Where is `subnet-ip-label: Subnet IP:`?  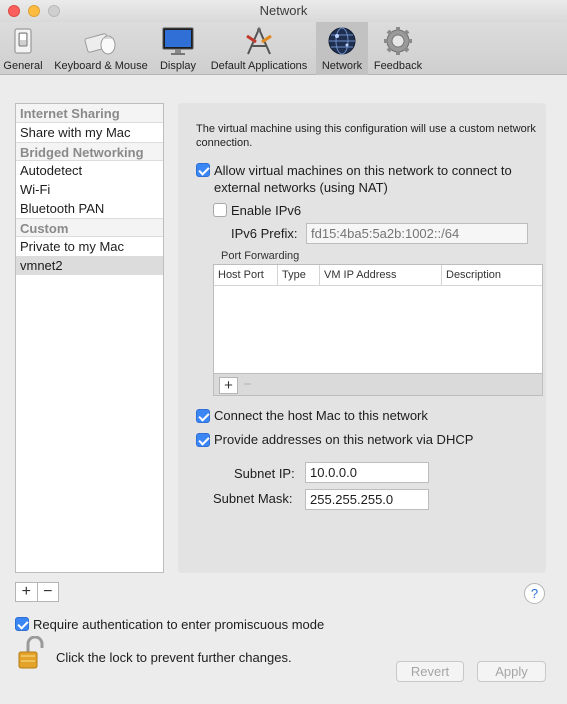
subnet-ip-label: Subnet IP: is located at coordinates (264, 473).